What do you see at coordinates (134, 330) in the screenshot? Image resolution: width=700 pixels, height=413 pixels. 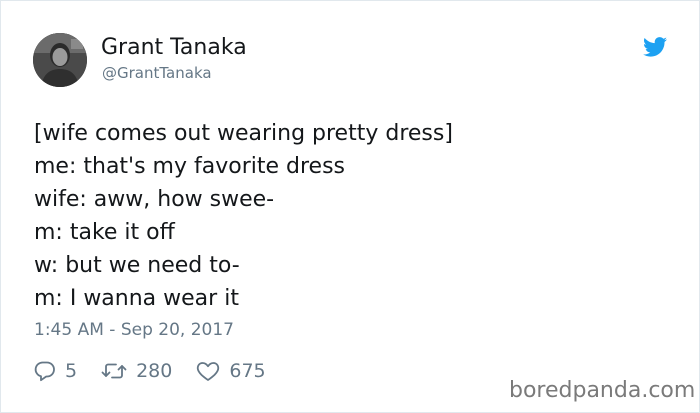 I see `tweet-timestamp: 1:45 AM - Sep 20, 2017` at bounding box center [134, 330].